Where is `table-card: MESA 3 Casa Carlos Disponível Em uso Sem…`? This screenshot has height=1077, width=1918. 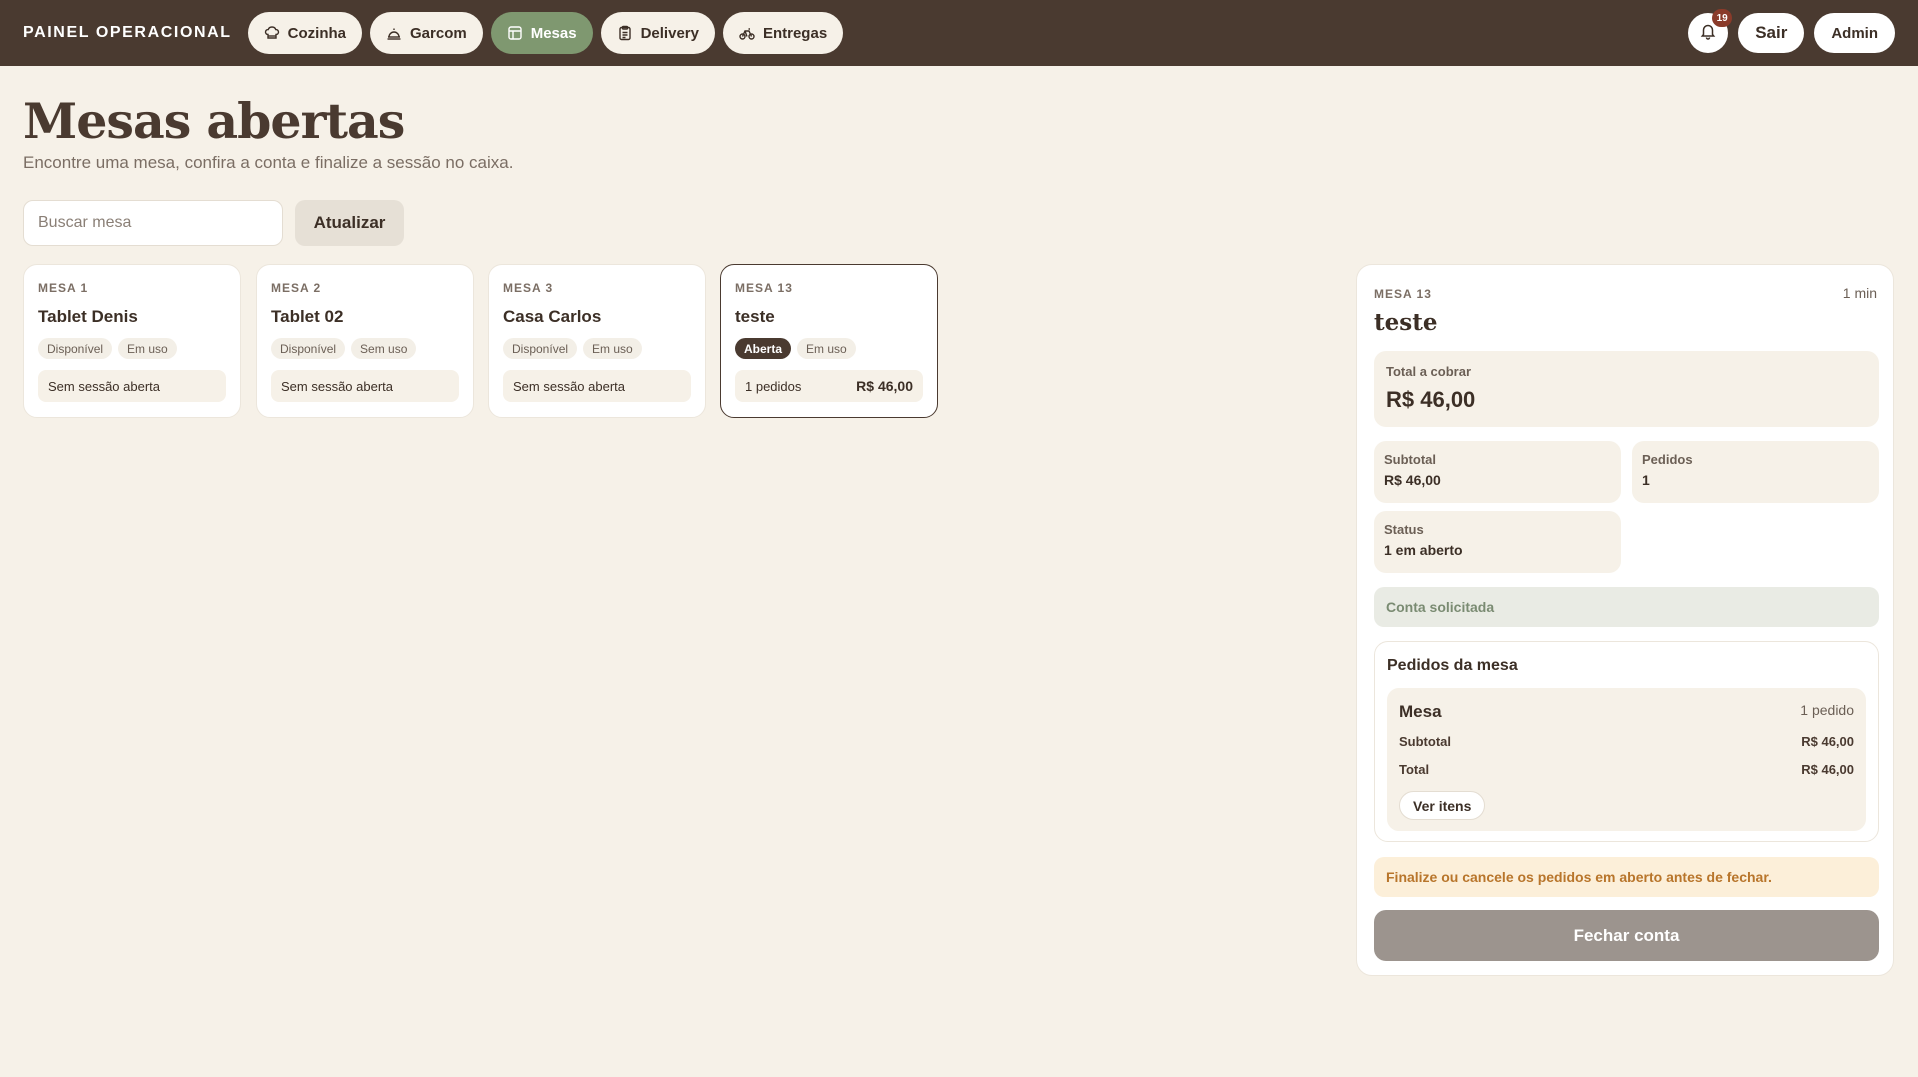 table-card: MESA 3 Casa Carlos Disponível Em uso Sem… is located at coordinates (597, 341).